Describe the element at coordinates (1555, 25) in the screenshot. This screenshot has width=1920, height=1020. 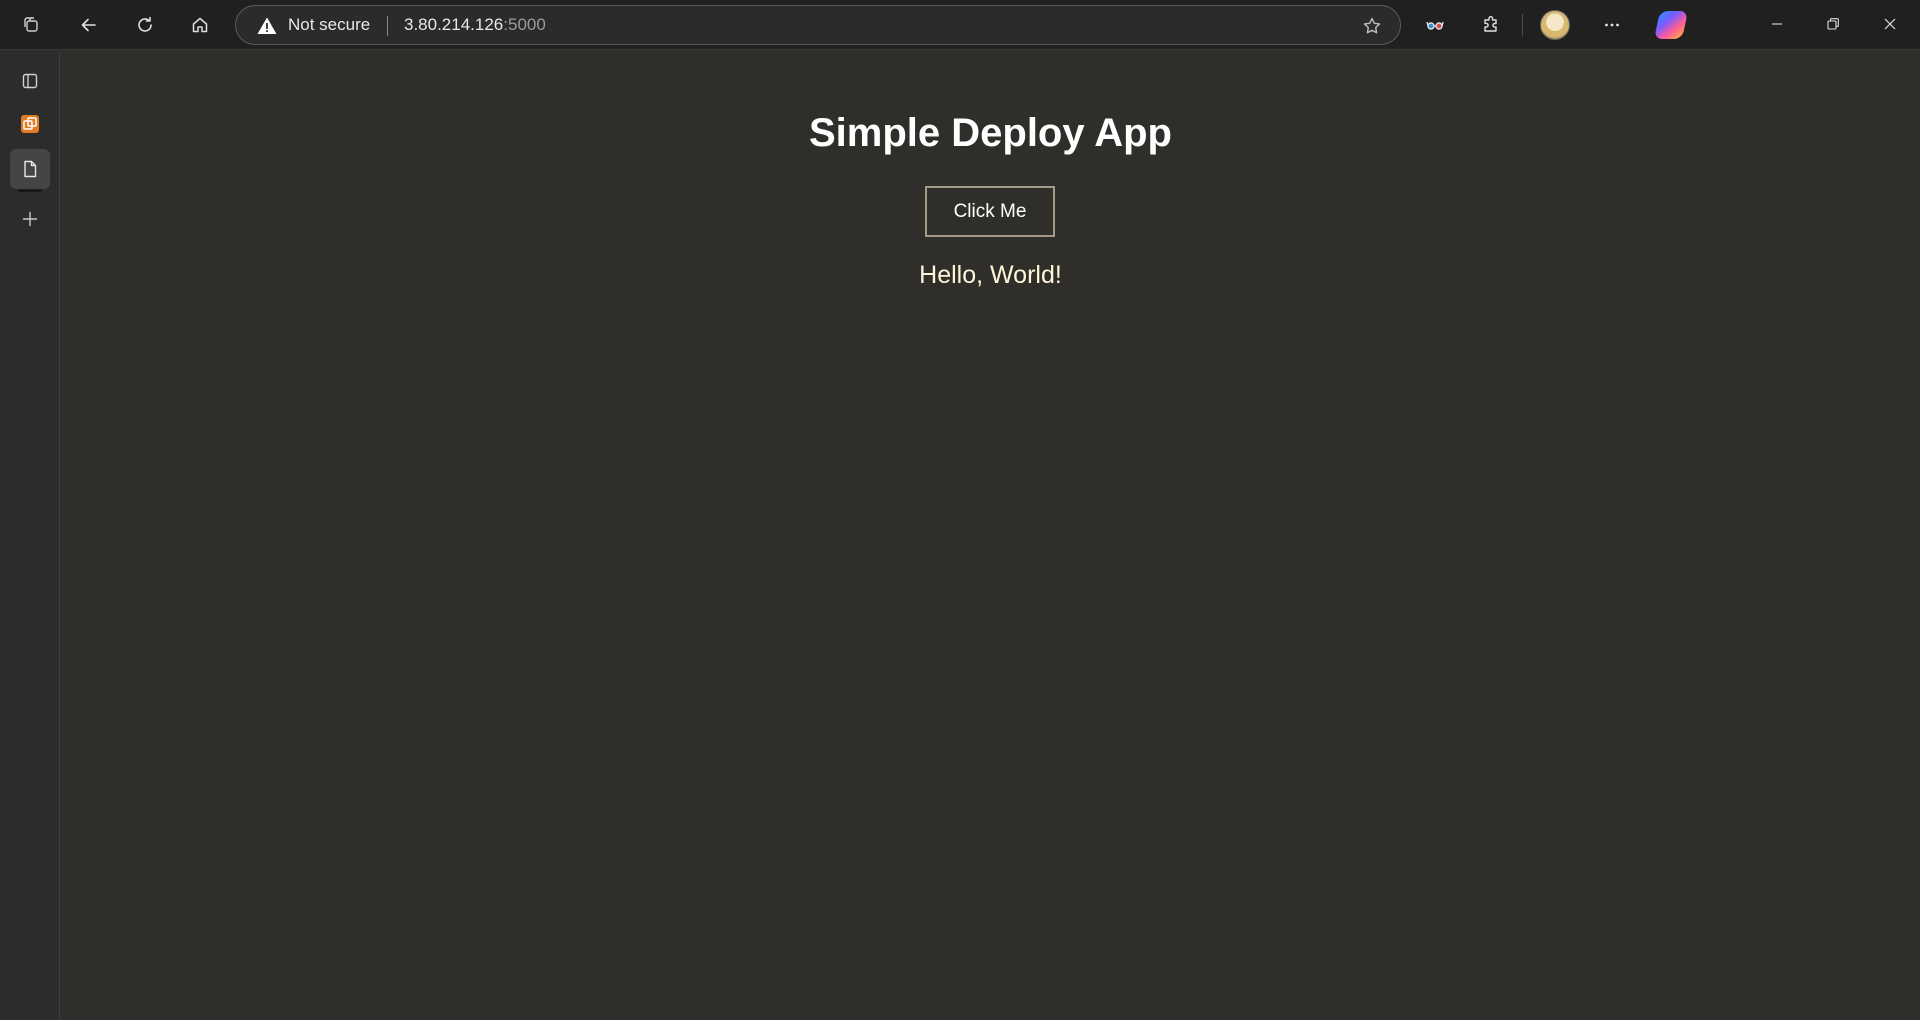
I see `profile-avatar` at that location.